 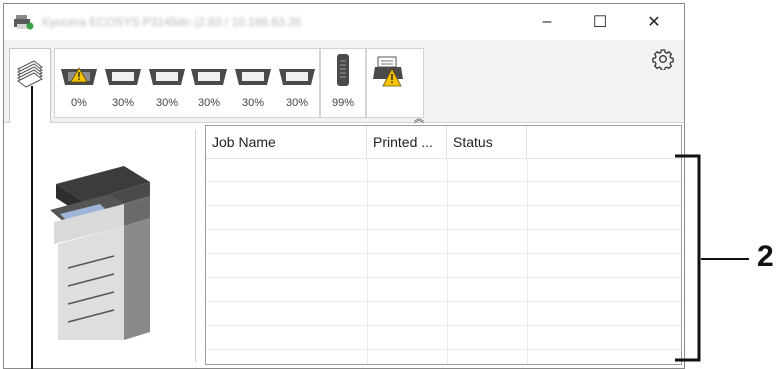 I want to click on column-header-blank, so click(x=604, y=142).